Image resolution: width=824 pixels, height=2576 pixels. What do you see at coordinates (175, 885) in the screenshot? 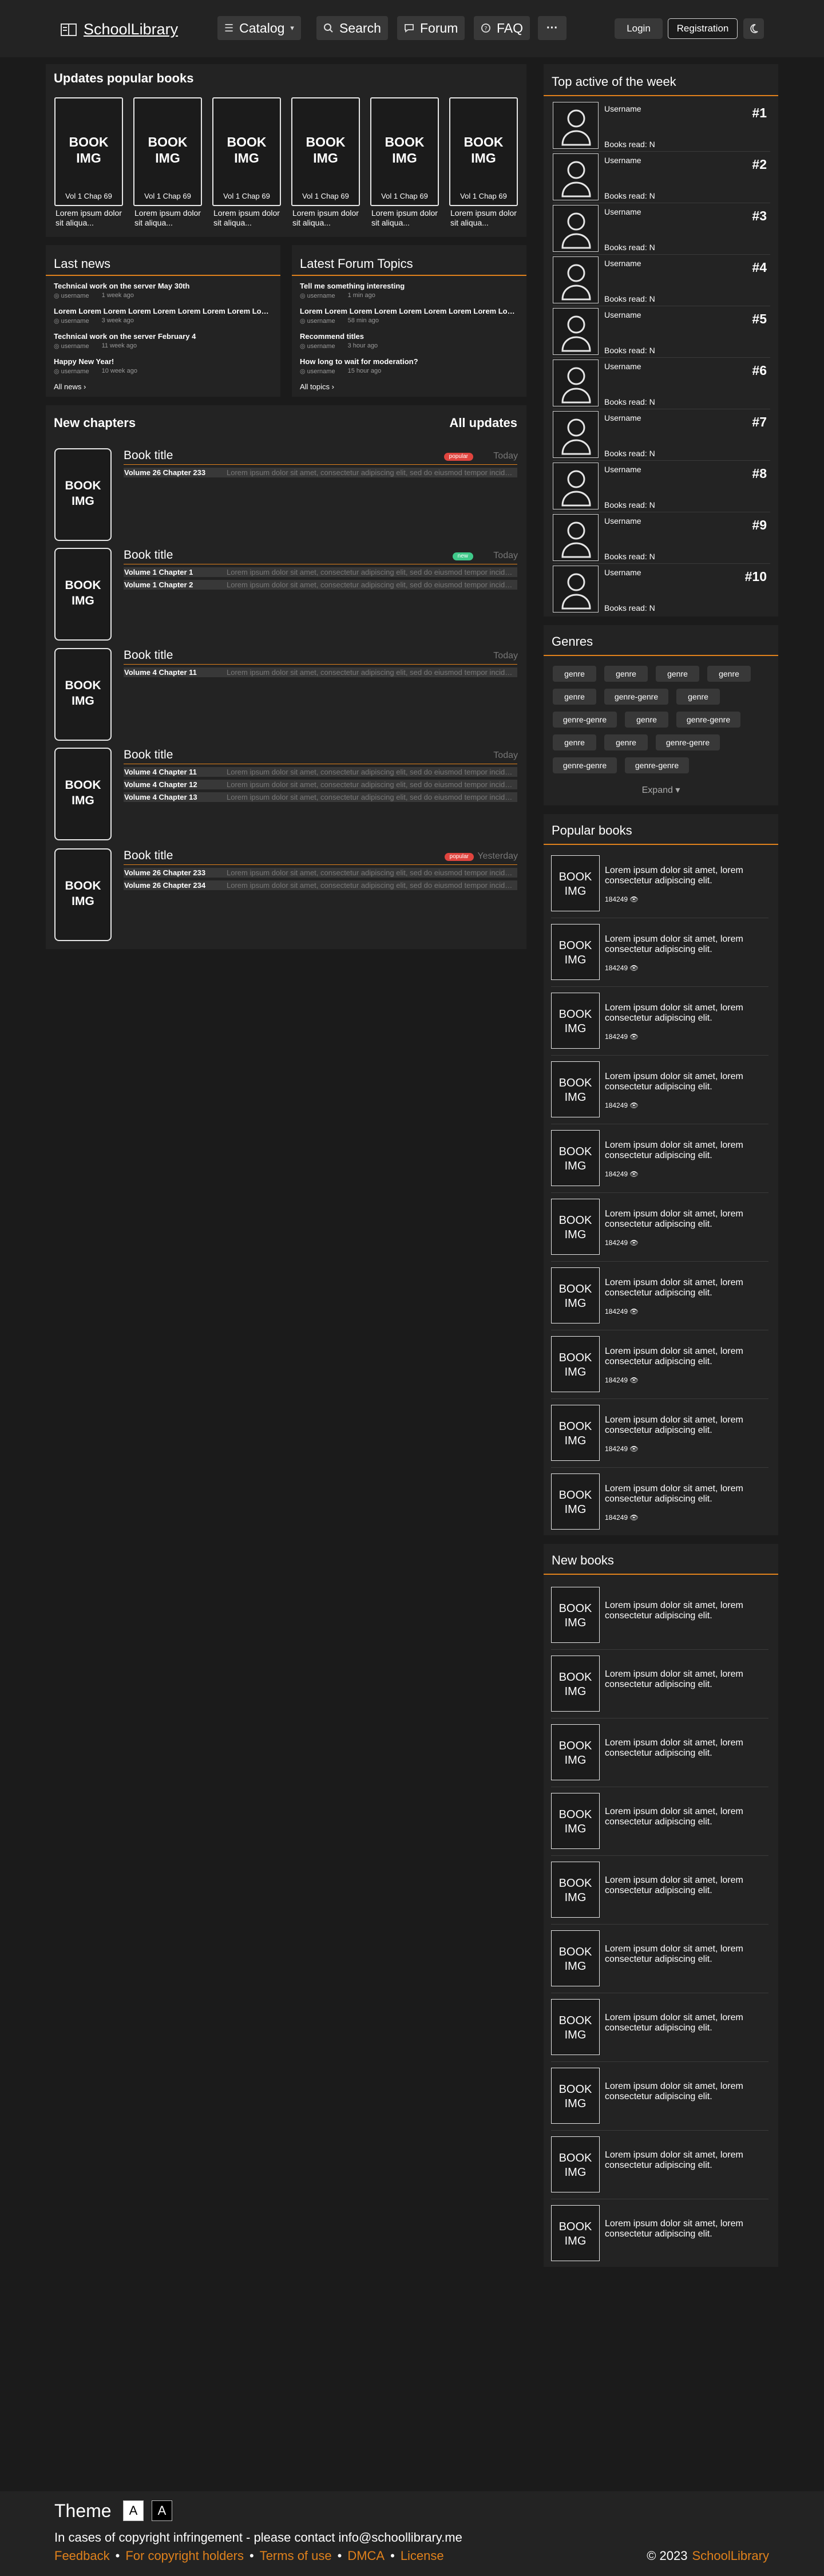
I see `chapter-name: Volume 26 Chapter 234` at bounding box center [175, 885].